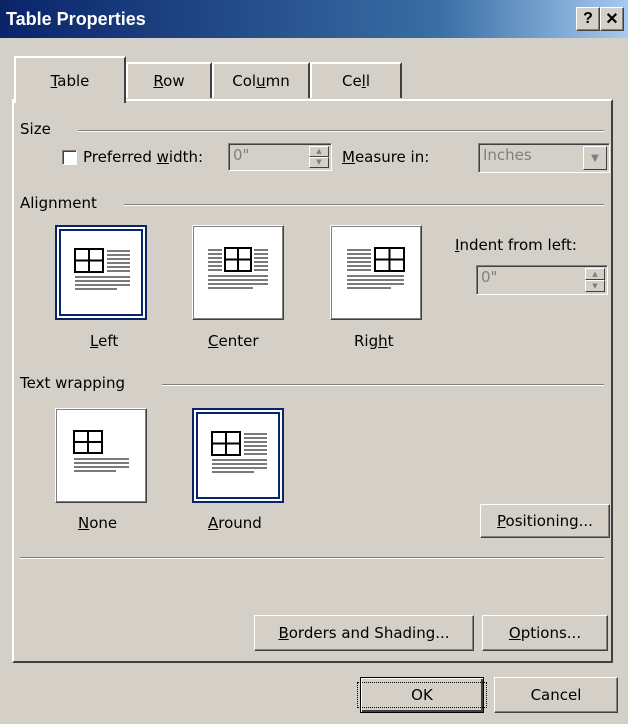 The width and height of the screenshot is (628, 724). I want to click on wrapping-none-label: None, so click(98, 523).